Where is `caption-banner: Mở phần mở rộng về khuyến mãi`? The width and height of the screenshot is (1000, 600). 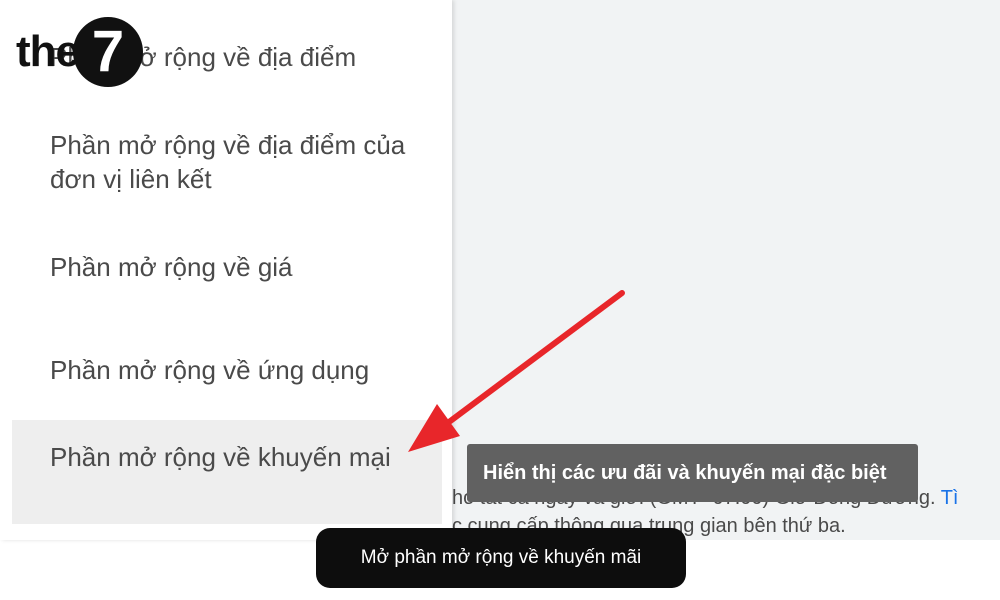 caption-banner: Mở phần mở rộng về khuyến mãi is located at coordinates (501, 558).